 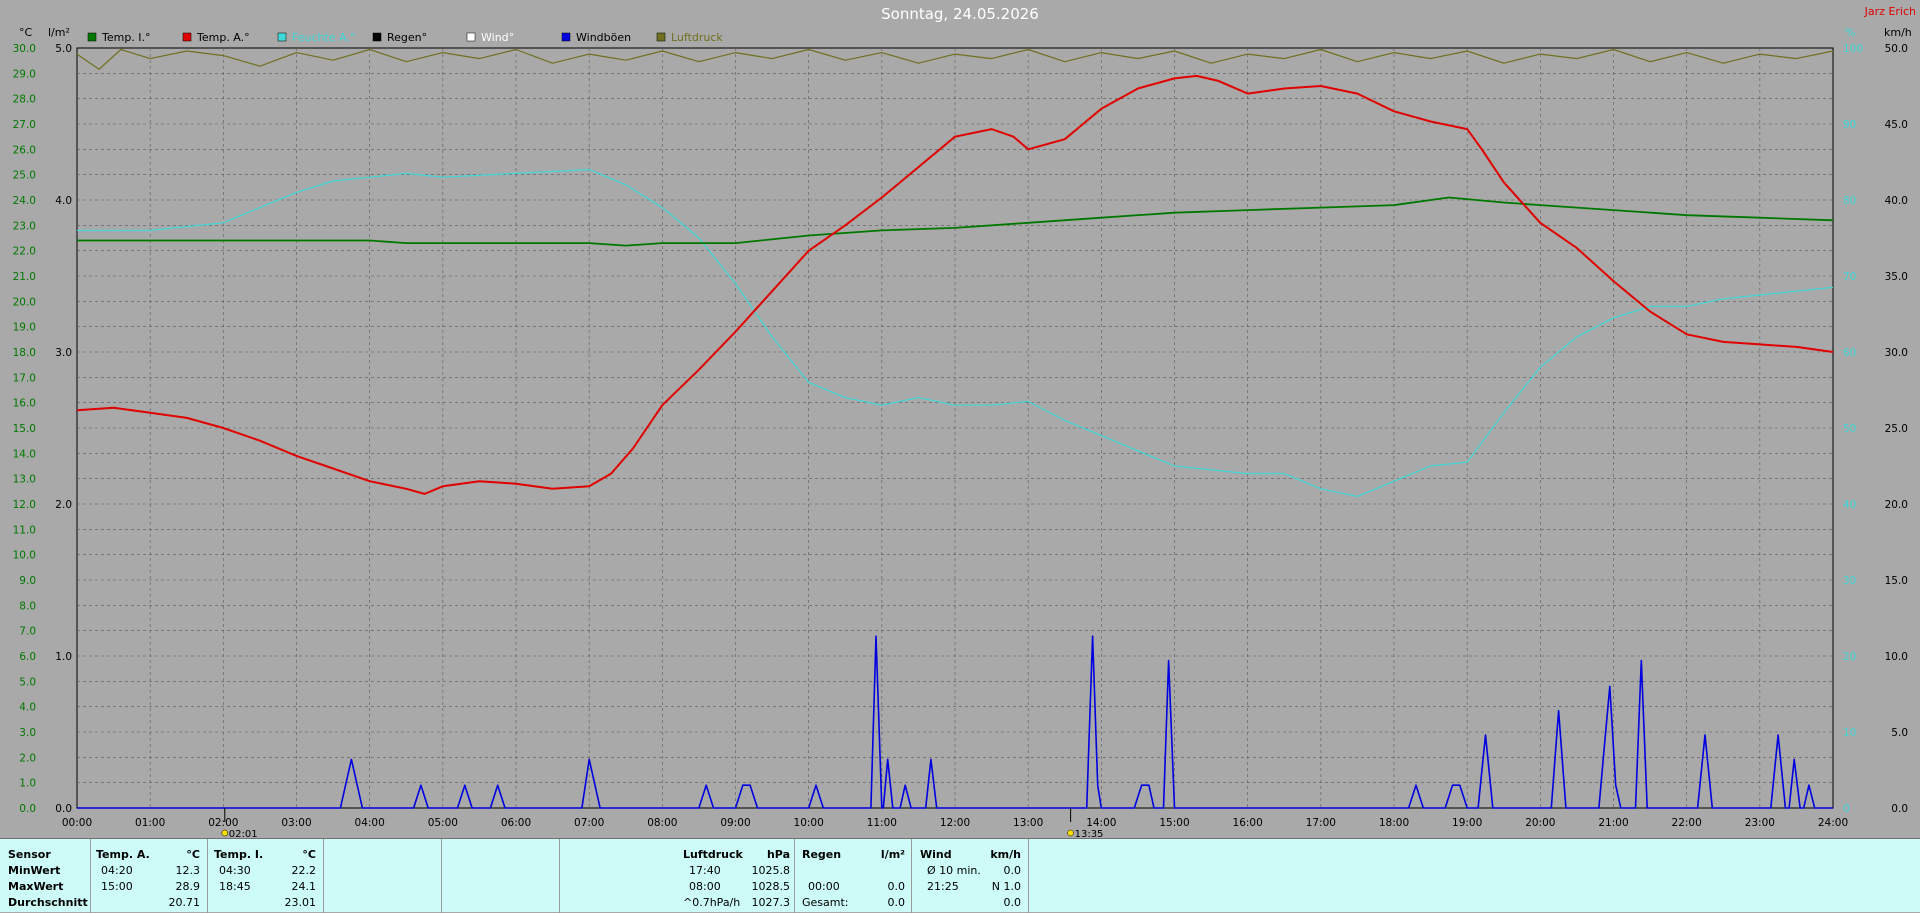 I want to click on temp-tick-label: 23.0, so click(x=24, y=226).